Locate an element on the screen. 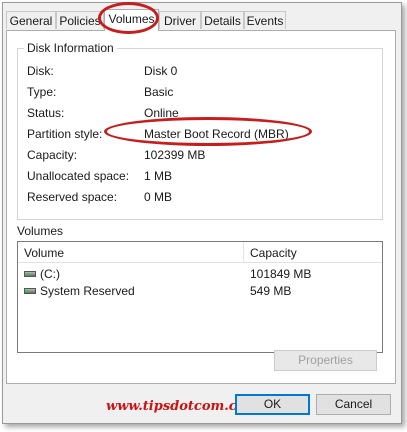 The height and width of the screenshot is (432, 407). tab-details: Details is located at coordinates (222, 20).